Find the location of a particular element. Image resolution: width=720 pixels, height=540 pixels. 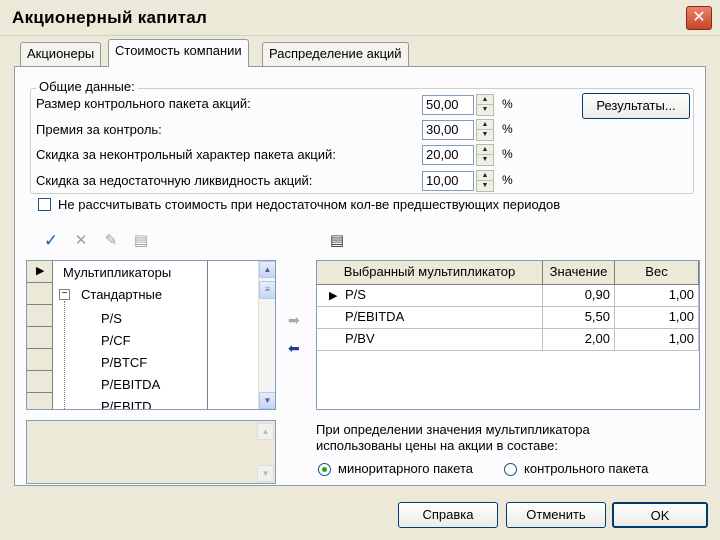

noncontrol-discount-spinner: ▲ ▼ is located at coordinates (485, 155).